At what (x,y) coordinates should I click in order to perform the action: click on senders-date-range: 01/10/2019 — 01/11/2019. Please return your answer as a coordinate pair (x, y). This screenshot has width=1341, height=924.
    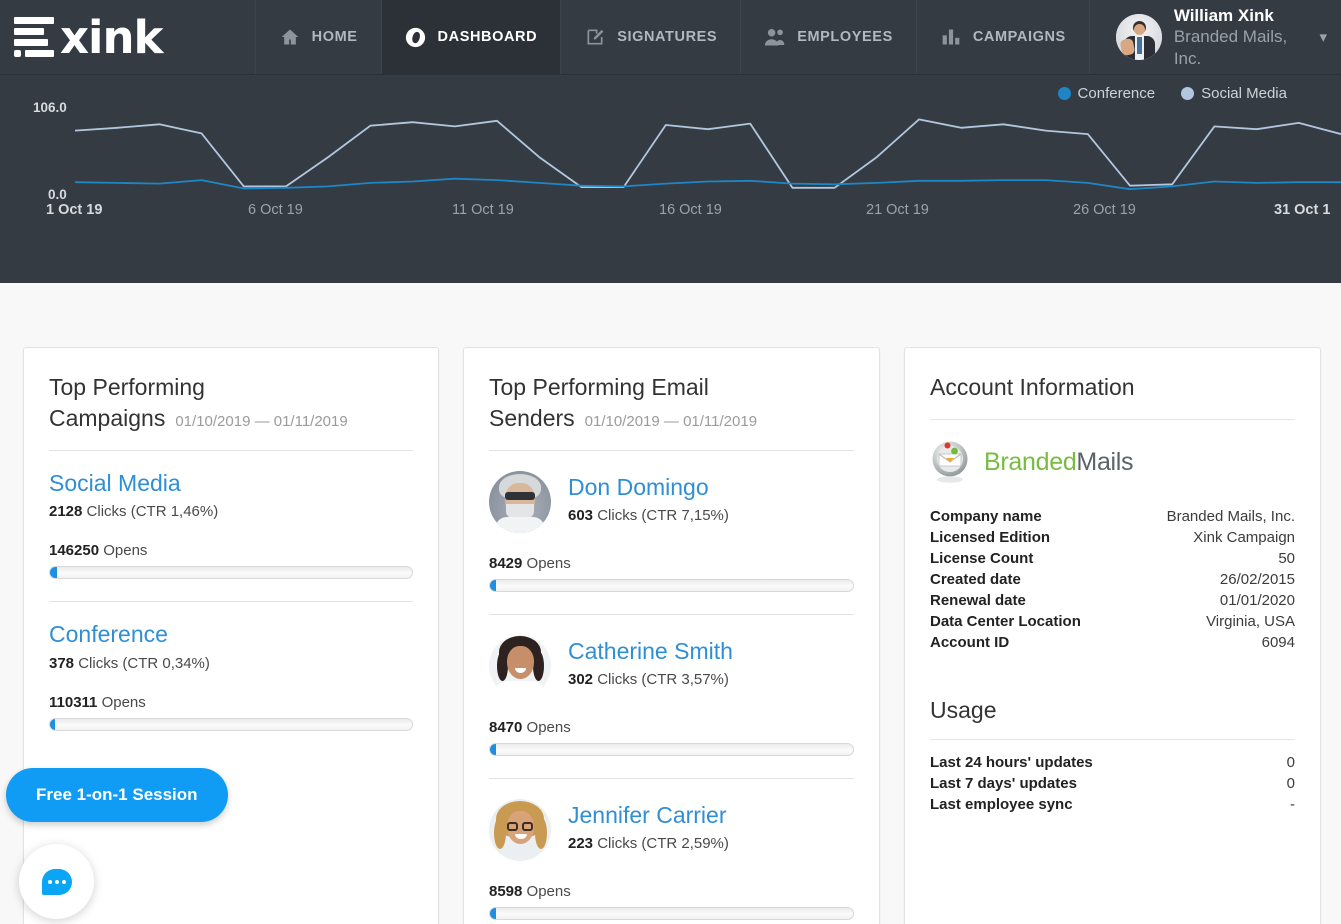
    Looking at the image, I should click on (671, 422).